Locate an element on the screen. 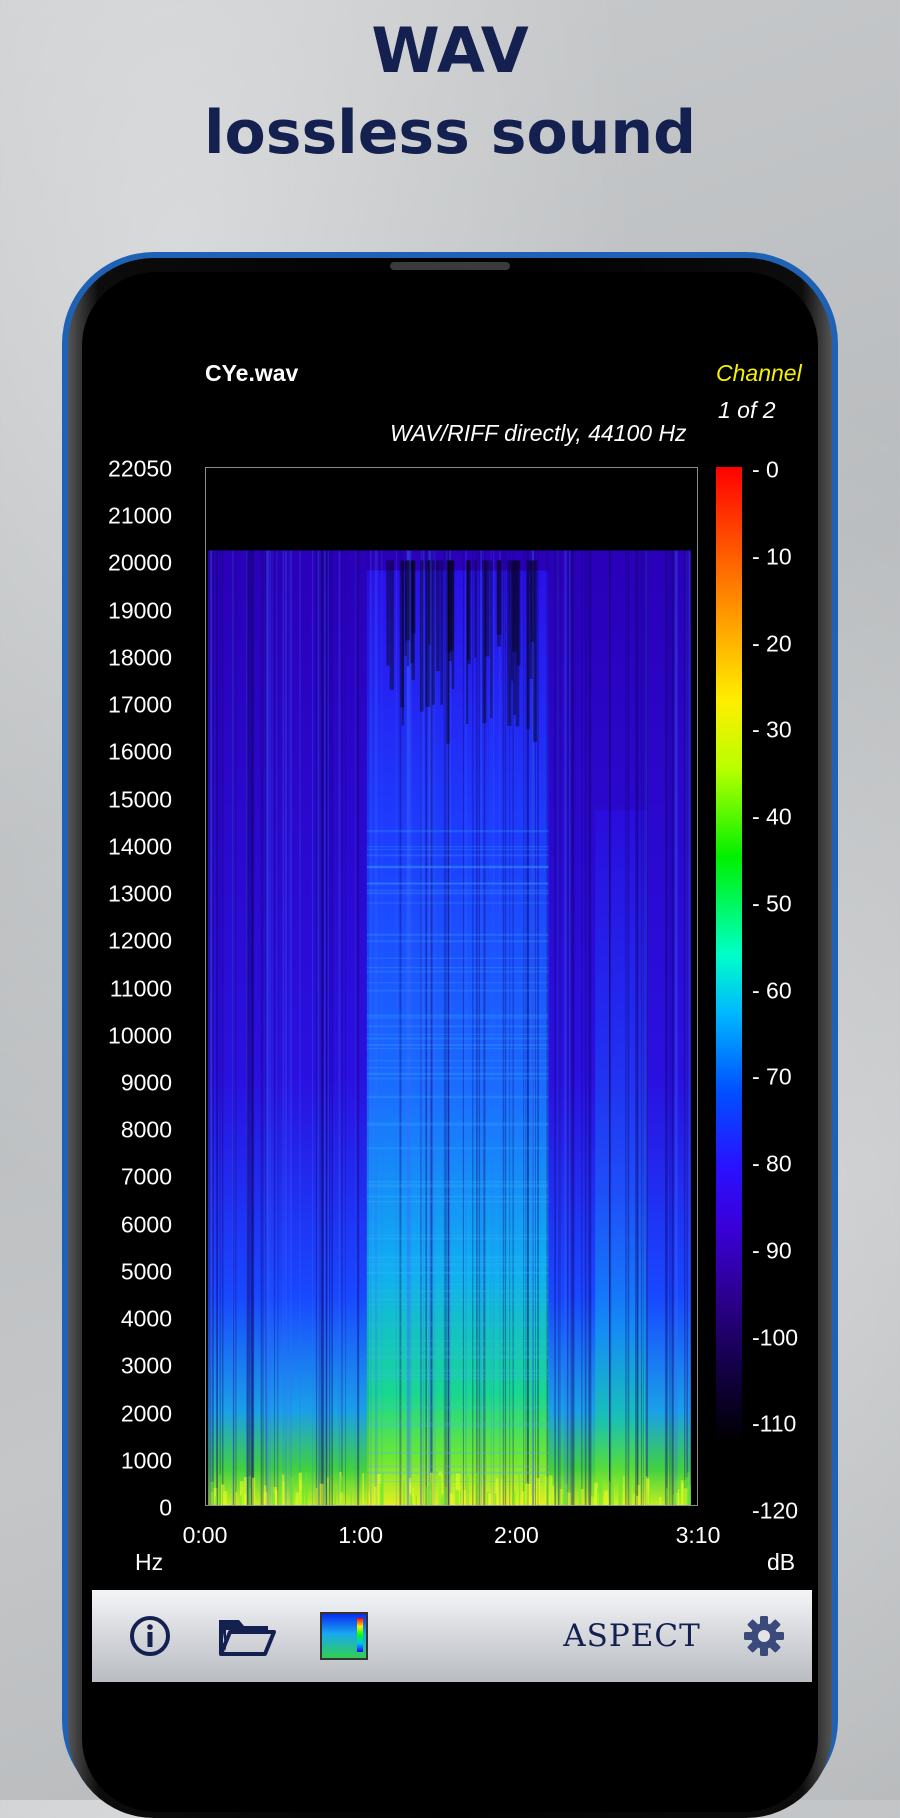 Image resolution: width=900 pixels, height=1818 pixels. file-name: CYe.wav is located at coordinates (252, 373).